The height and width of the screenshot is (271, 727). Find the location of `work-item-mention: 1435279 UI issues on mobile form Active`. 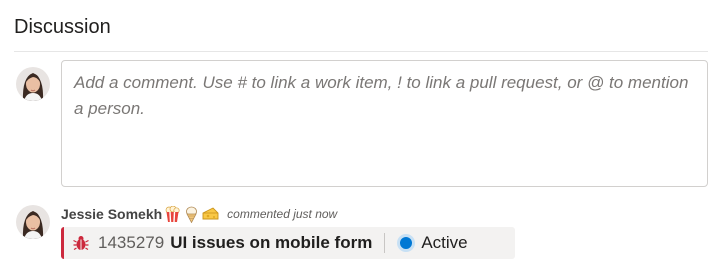

work-item-mention: 1435279 UI issues on mobile form Active is located at coordinates (288, 243).